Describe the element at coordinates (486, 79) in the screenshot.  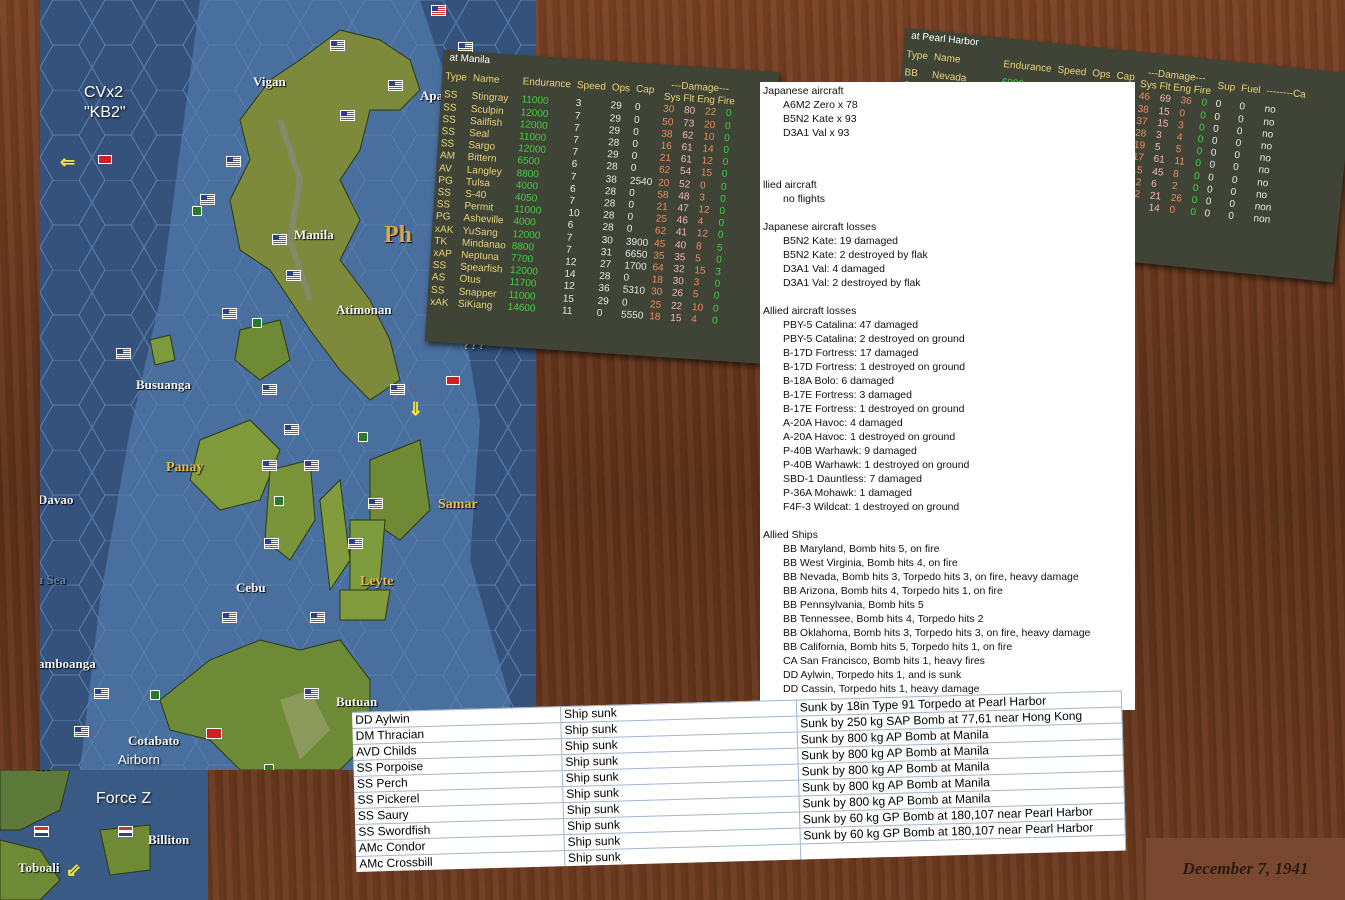
I see `col-name: Name` at that location.